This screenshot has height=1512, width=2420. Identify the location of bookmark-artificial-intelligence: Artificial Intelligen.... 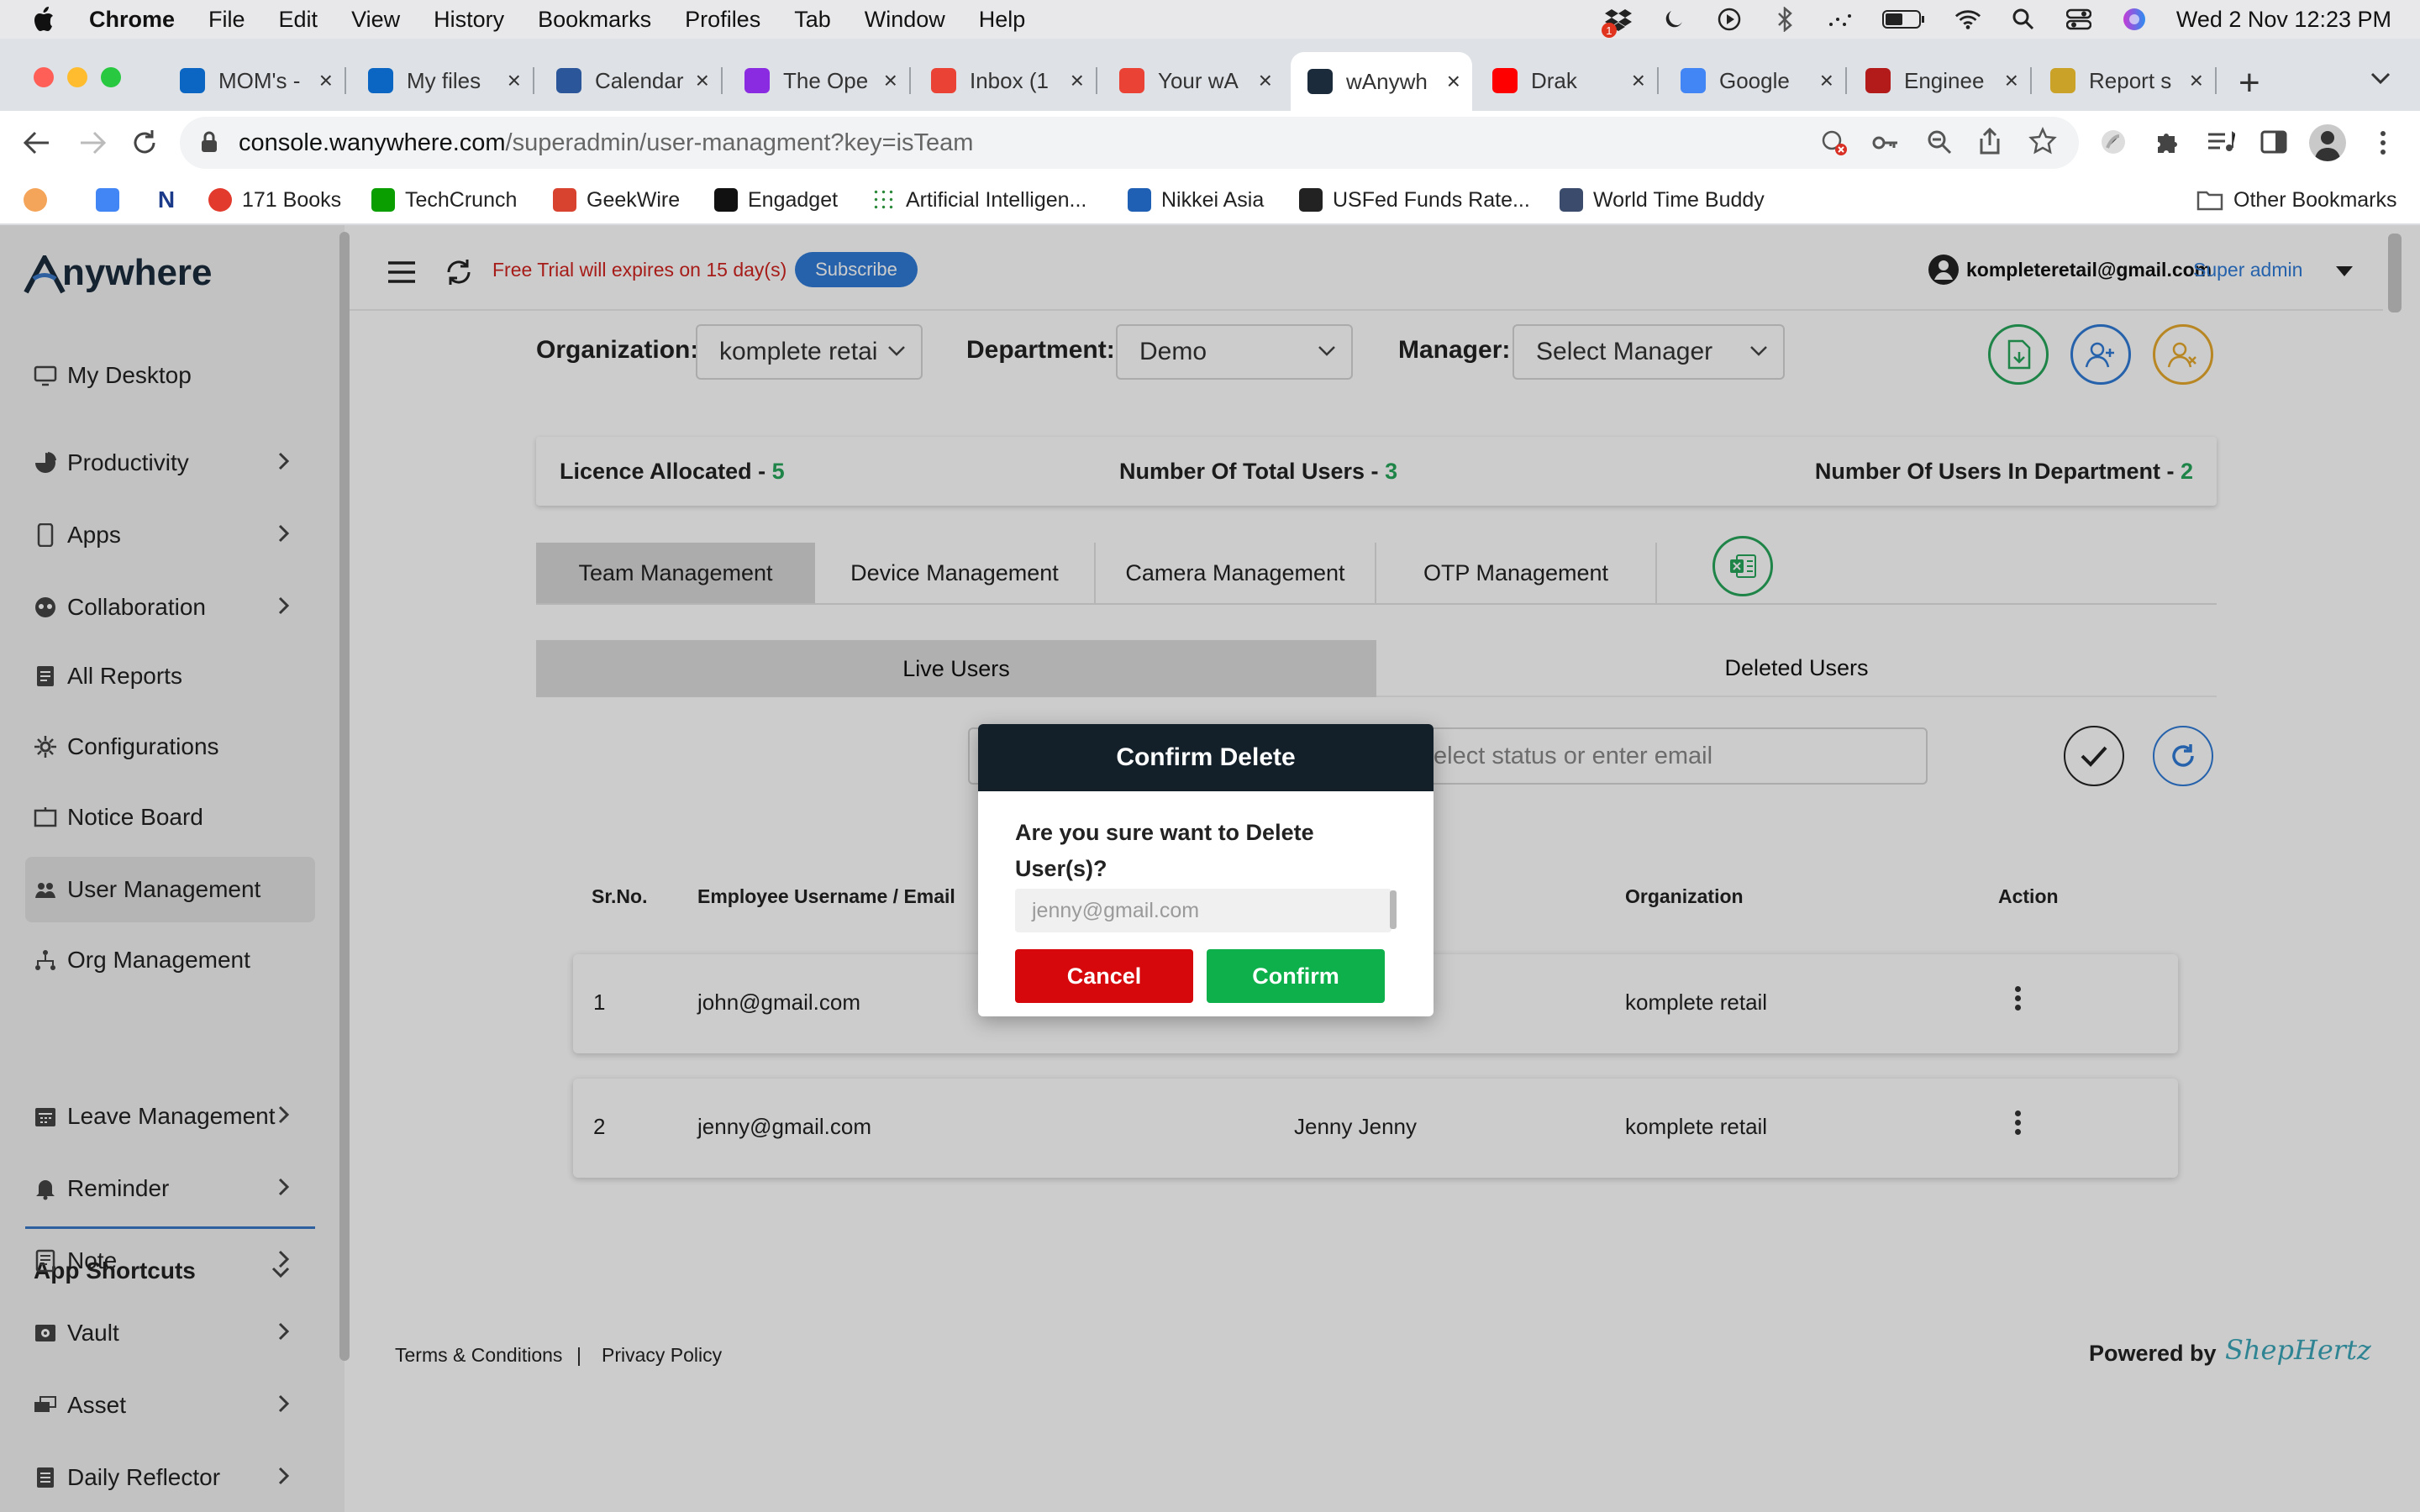
(979, 200).